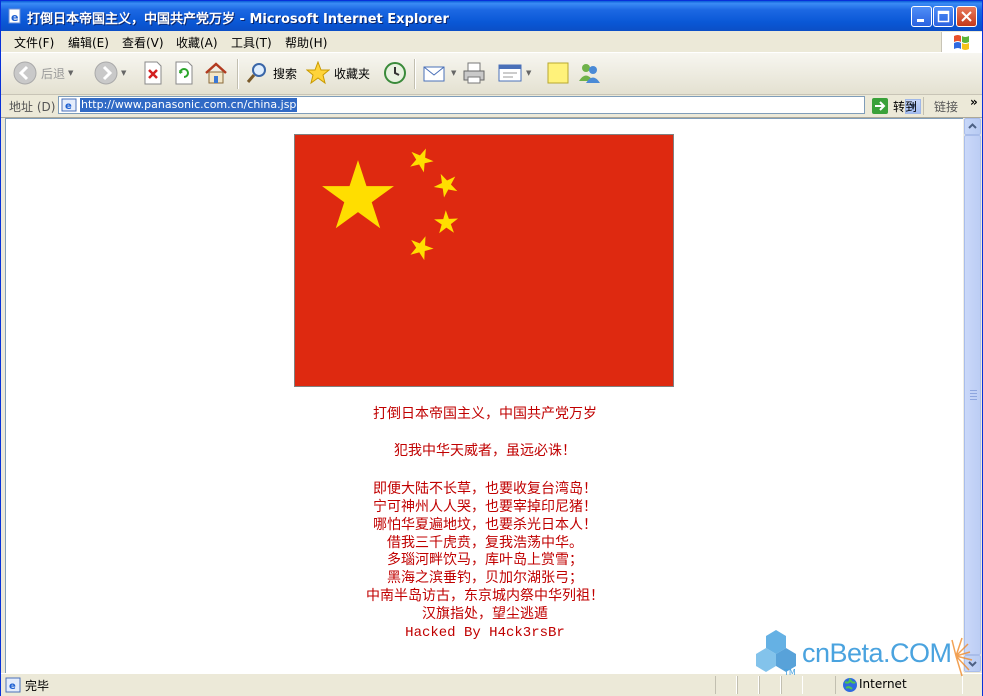 The height and width of the screenshot is (696, 983). I want to click on print-icon, so click(474, 73).